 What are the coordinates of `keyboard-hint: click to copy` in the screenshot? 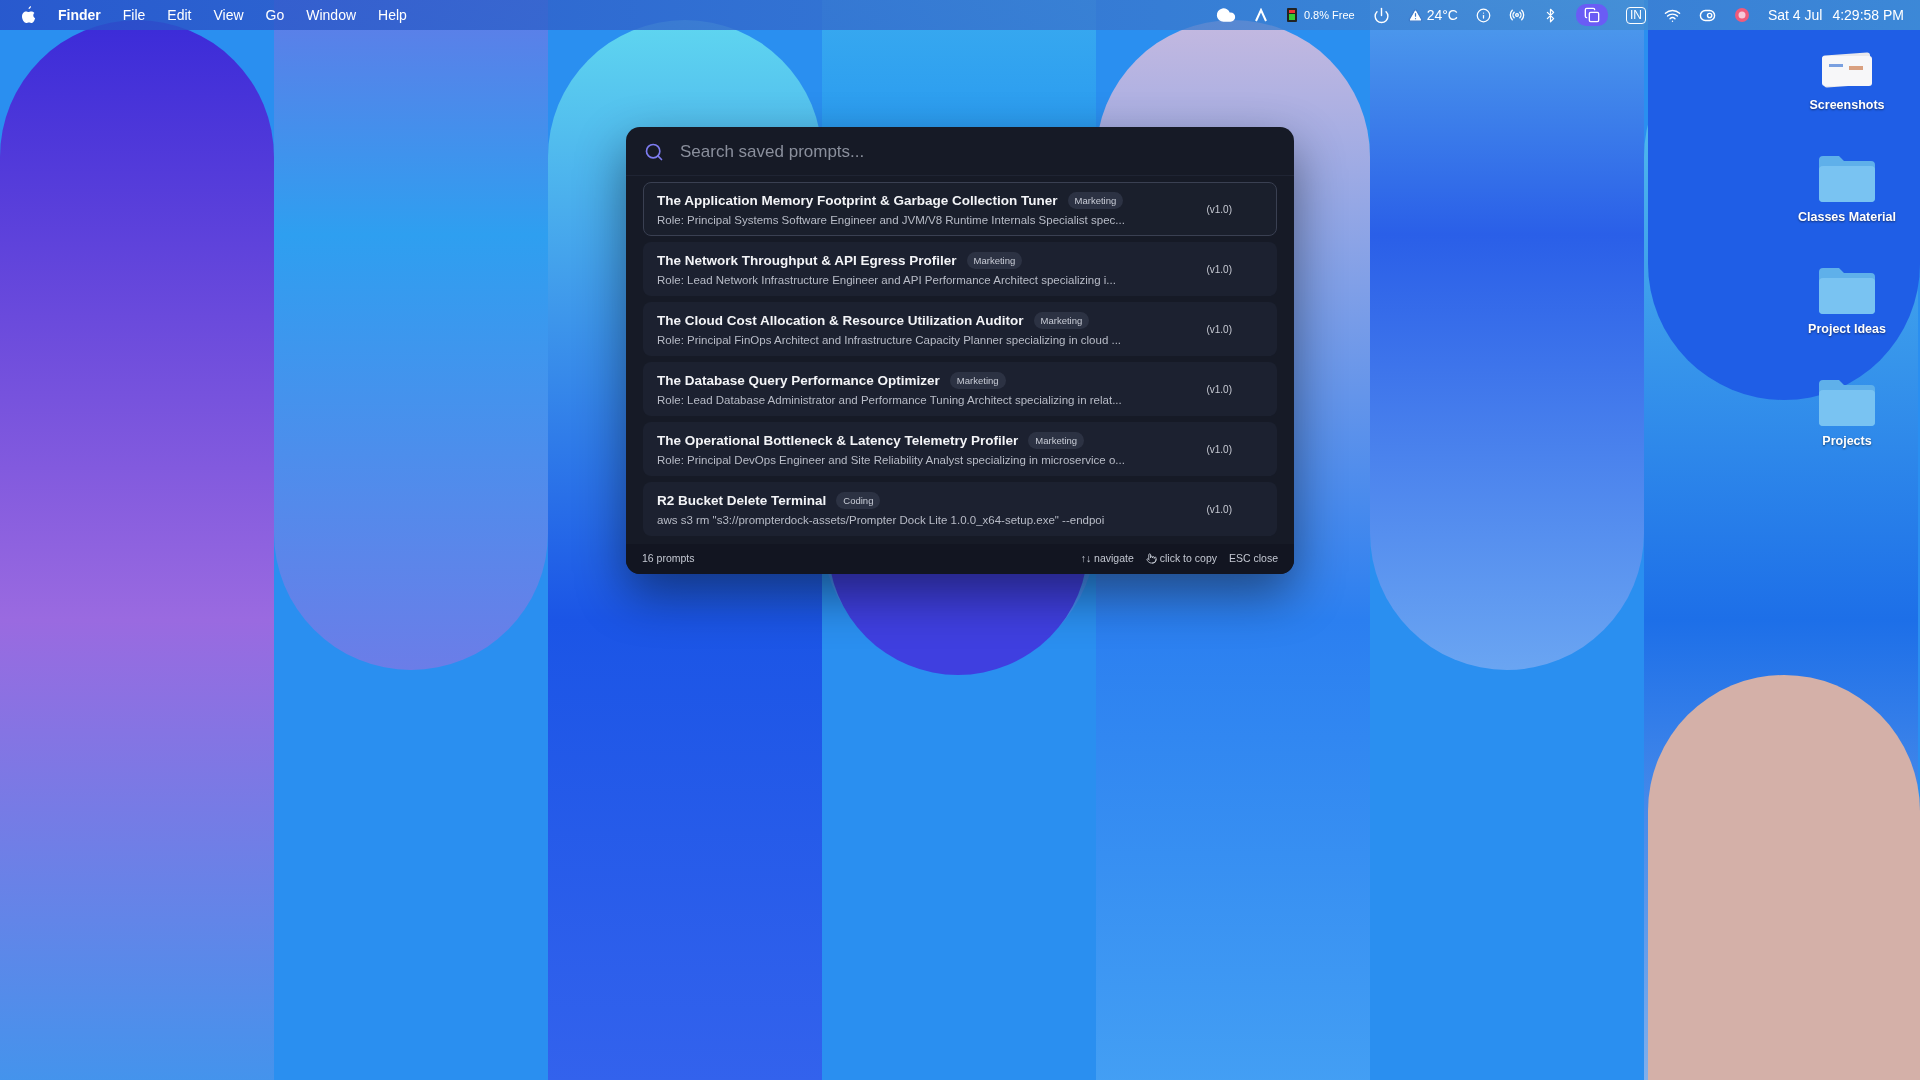 It's located at (1188, 558).